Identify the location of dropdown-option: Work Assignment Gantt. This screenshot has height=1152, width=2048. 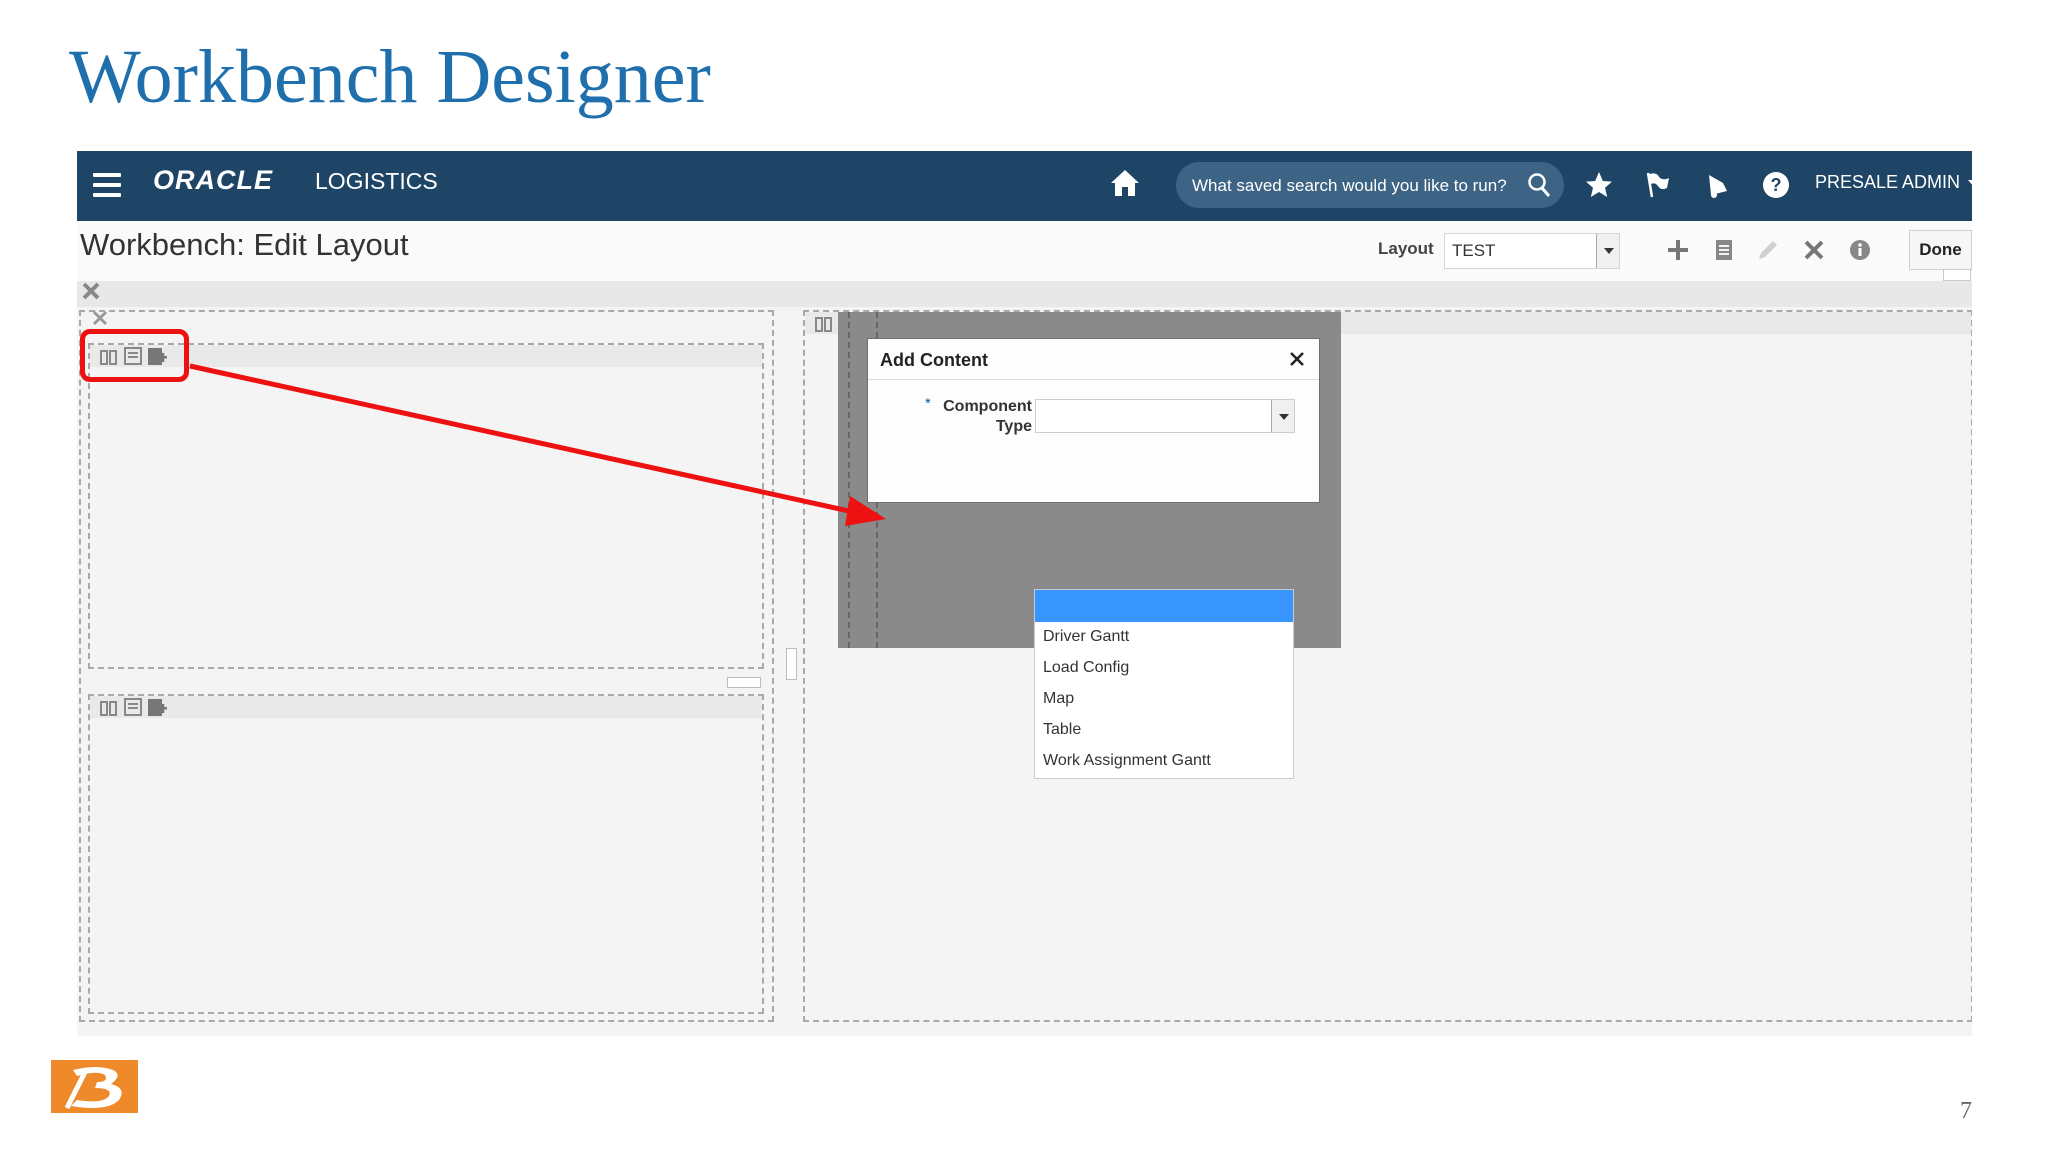
(1127, 761).